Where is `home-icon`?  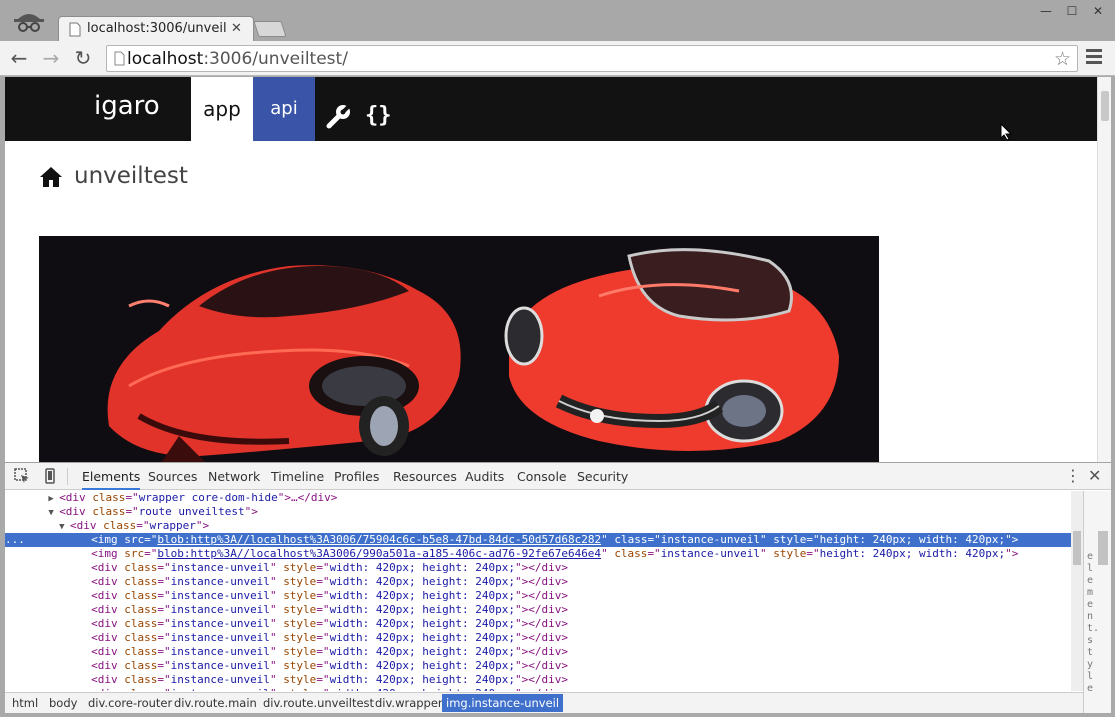
home-icon is located at coordinates (51, 177).